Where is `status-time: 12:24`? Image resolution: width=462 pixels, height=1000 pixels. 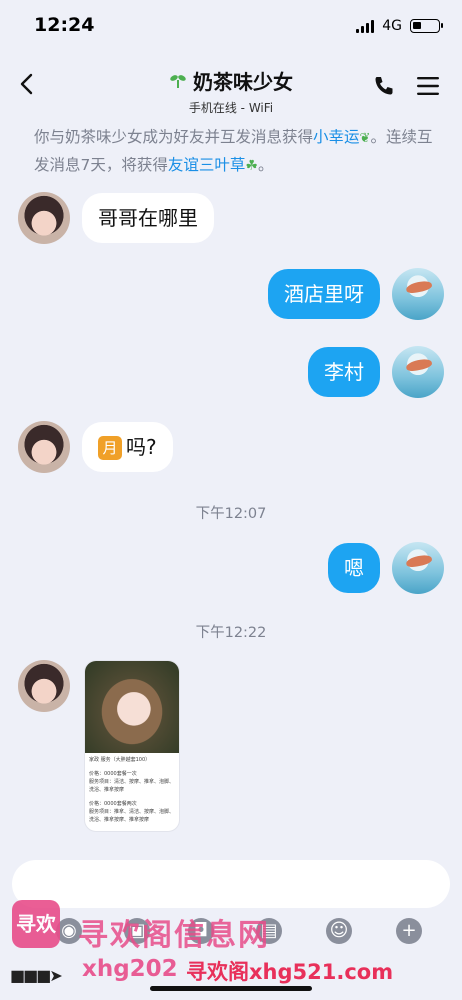 status-time: 12:24 is located at coordinates (64, 25).